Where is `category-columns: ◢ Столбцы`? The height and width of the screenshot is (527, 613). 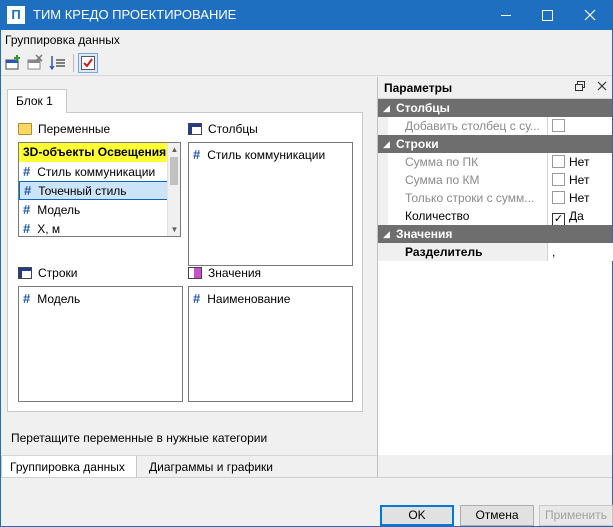 category-columns: ◢ Столбцы is located at coordinates (495, 108).